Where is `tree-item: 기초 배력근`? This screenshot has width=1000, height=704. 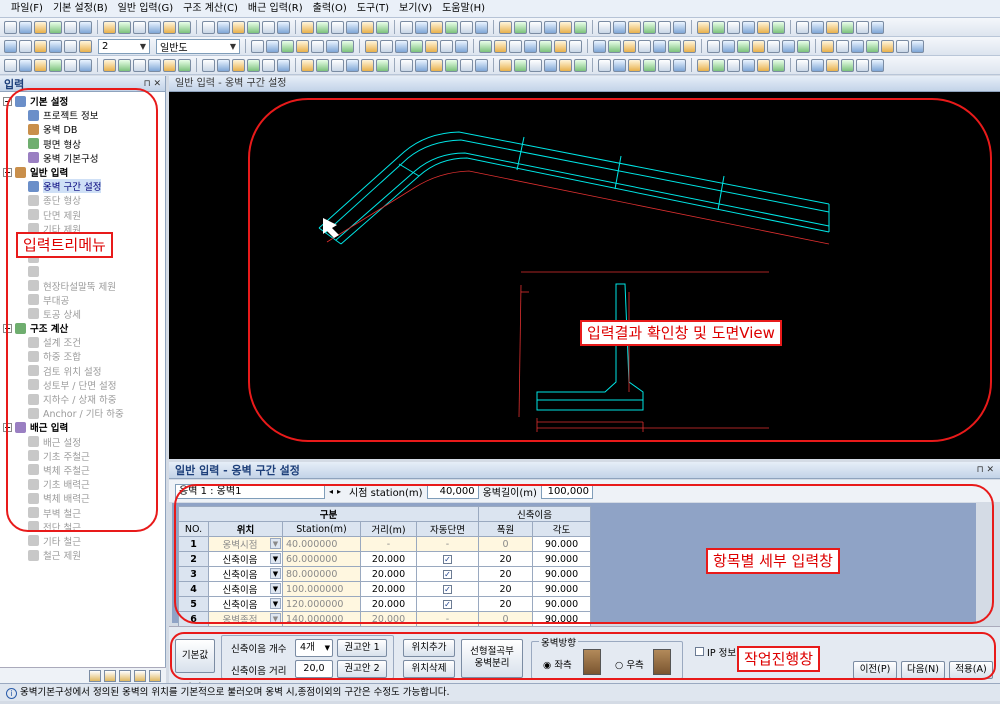 tree-item: 기초 배력근 is located at coordinates (82, 484).